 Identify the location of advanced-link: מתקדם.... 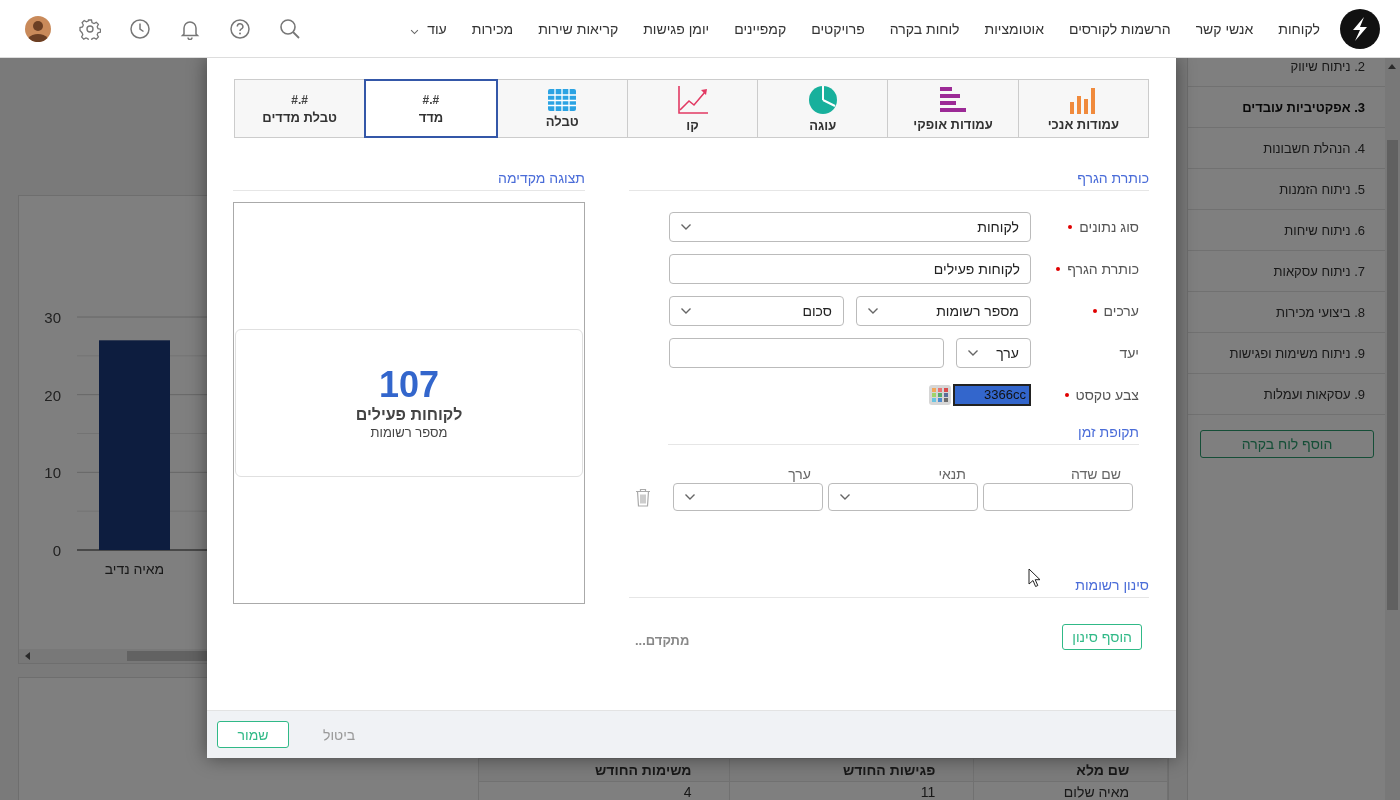
(662, 640).